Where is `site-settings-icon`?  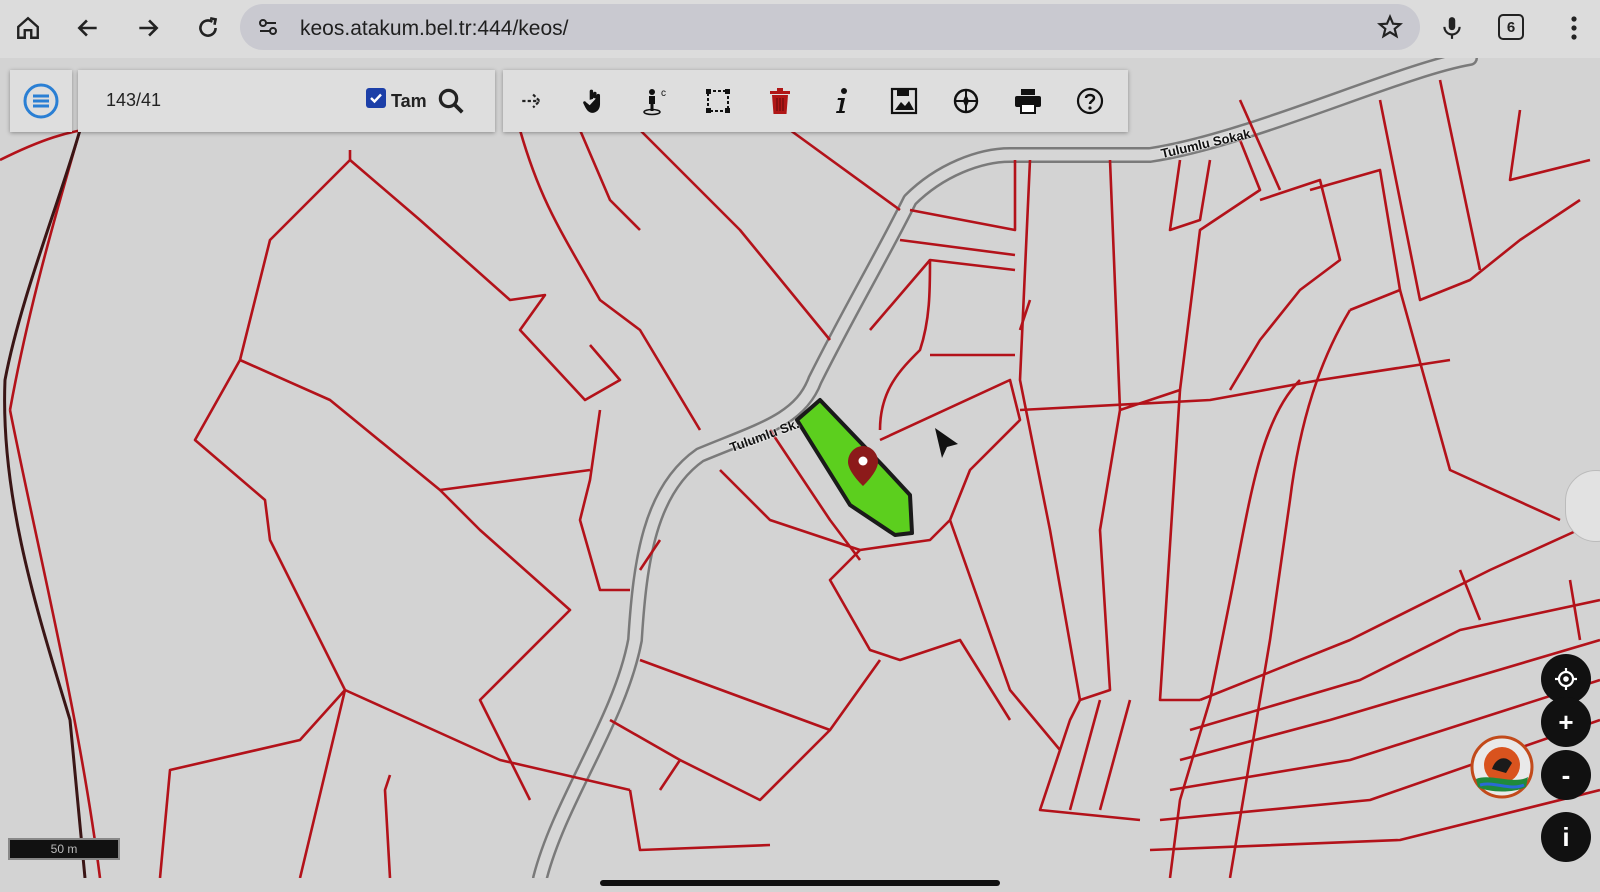 site-settings-icon is located at coordinates (268, 27).